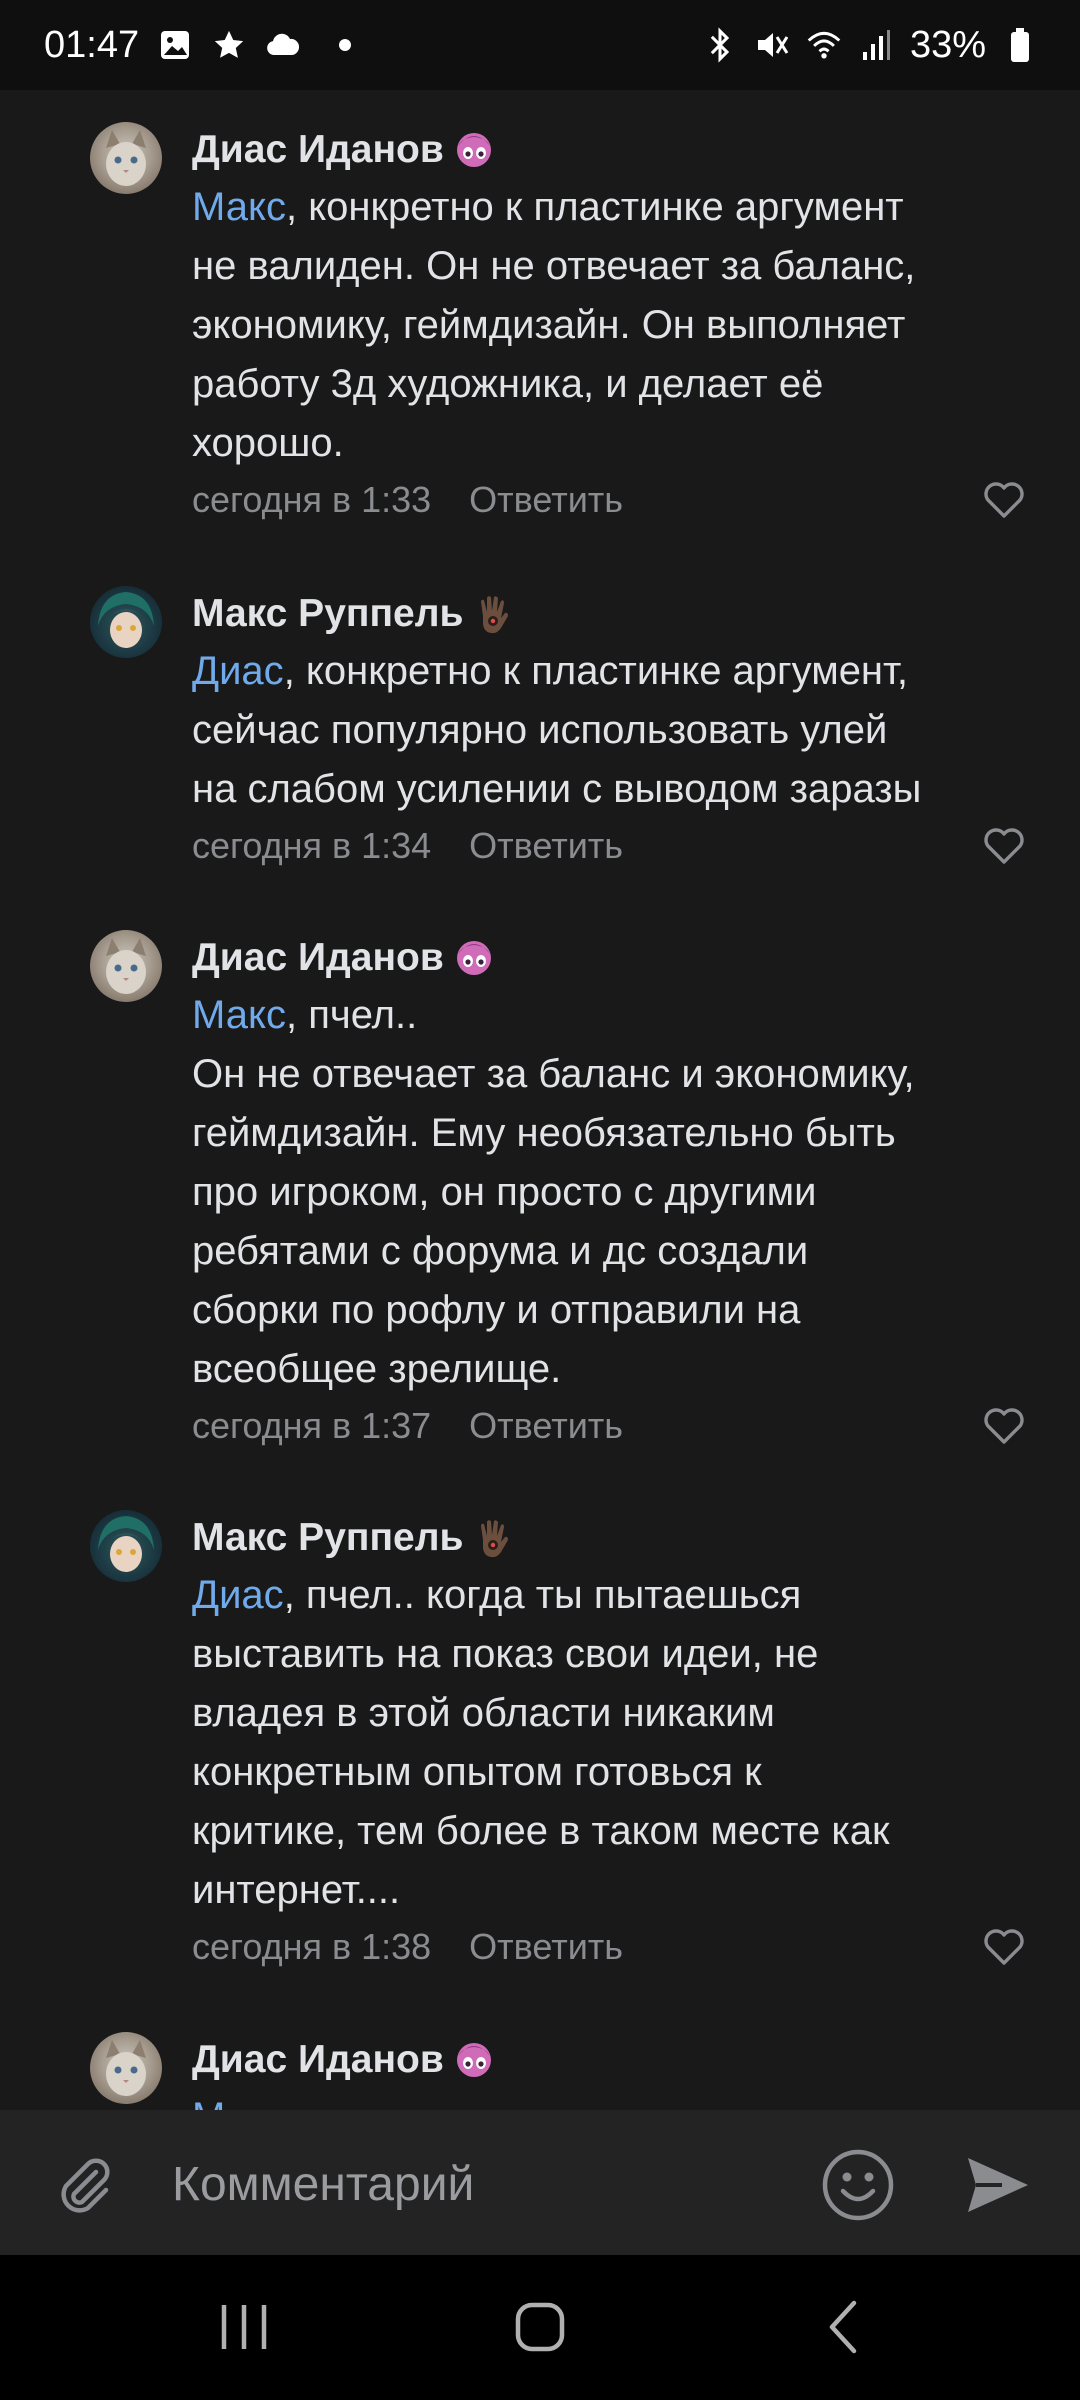 Image resolution: width=1080 pixels, height=2400 pixels. Describe the element at coordinates (947, 44) in the screenshot. I see `battery-percent: 33%` at that location.